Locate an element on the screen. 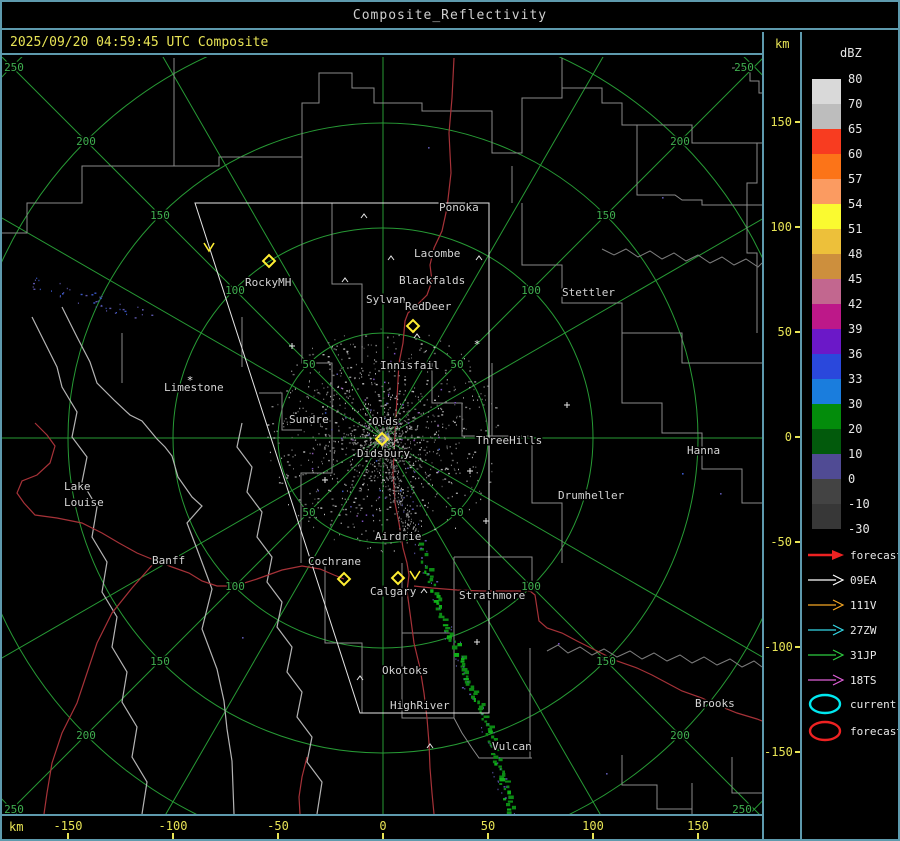 This screenshot has height=841, width=900. colorbar-value-label: 80 is located at coordinates (855, 79).